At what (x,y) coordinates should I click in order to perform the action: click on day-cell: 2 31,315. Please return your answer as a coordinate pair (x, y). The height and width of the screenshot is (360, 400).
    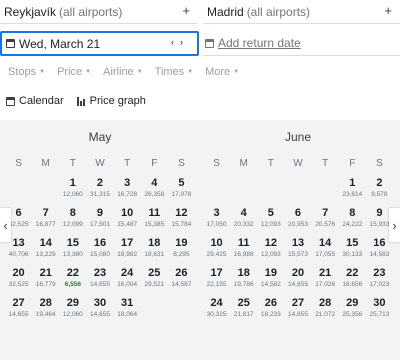
    Looking at the image, I should click on (99, 191).